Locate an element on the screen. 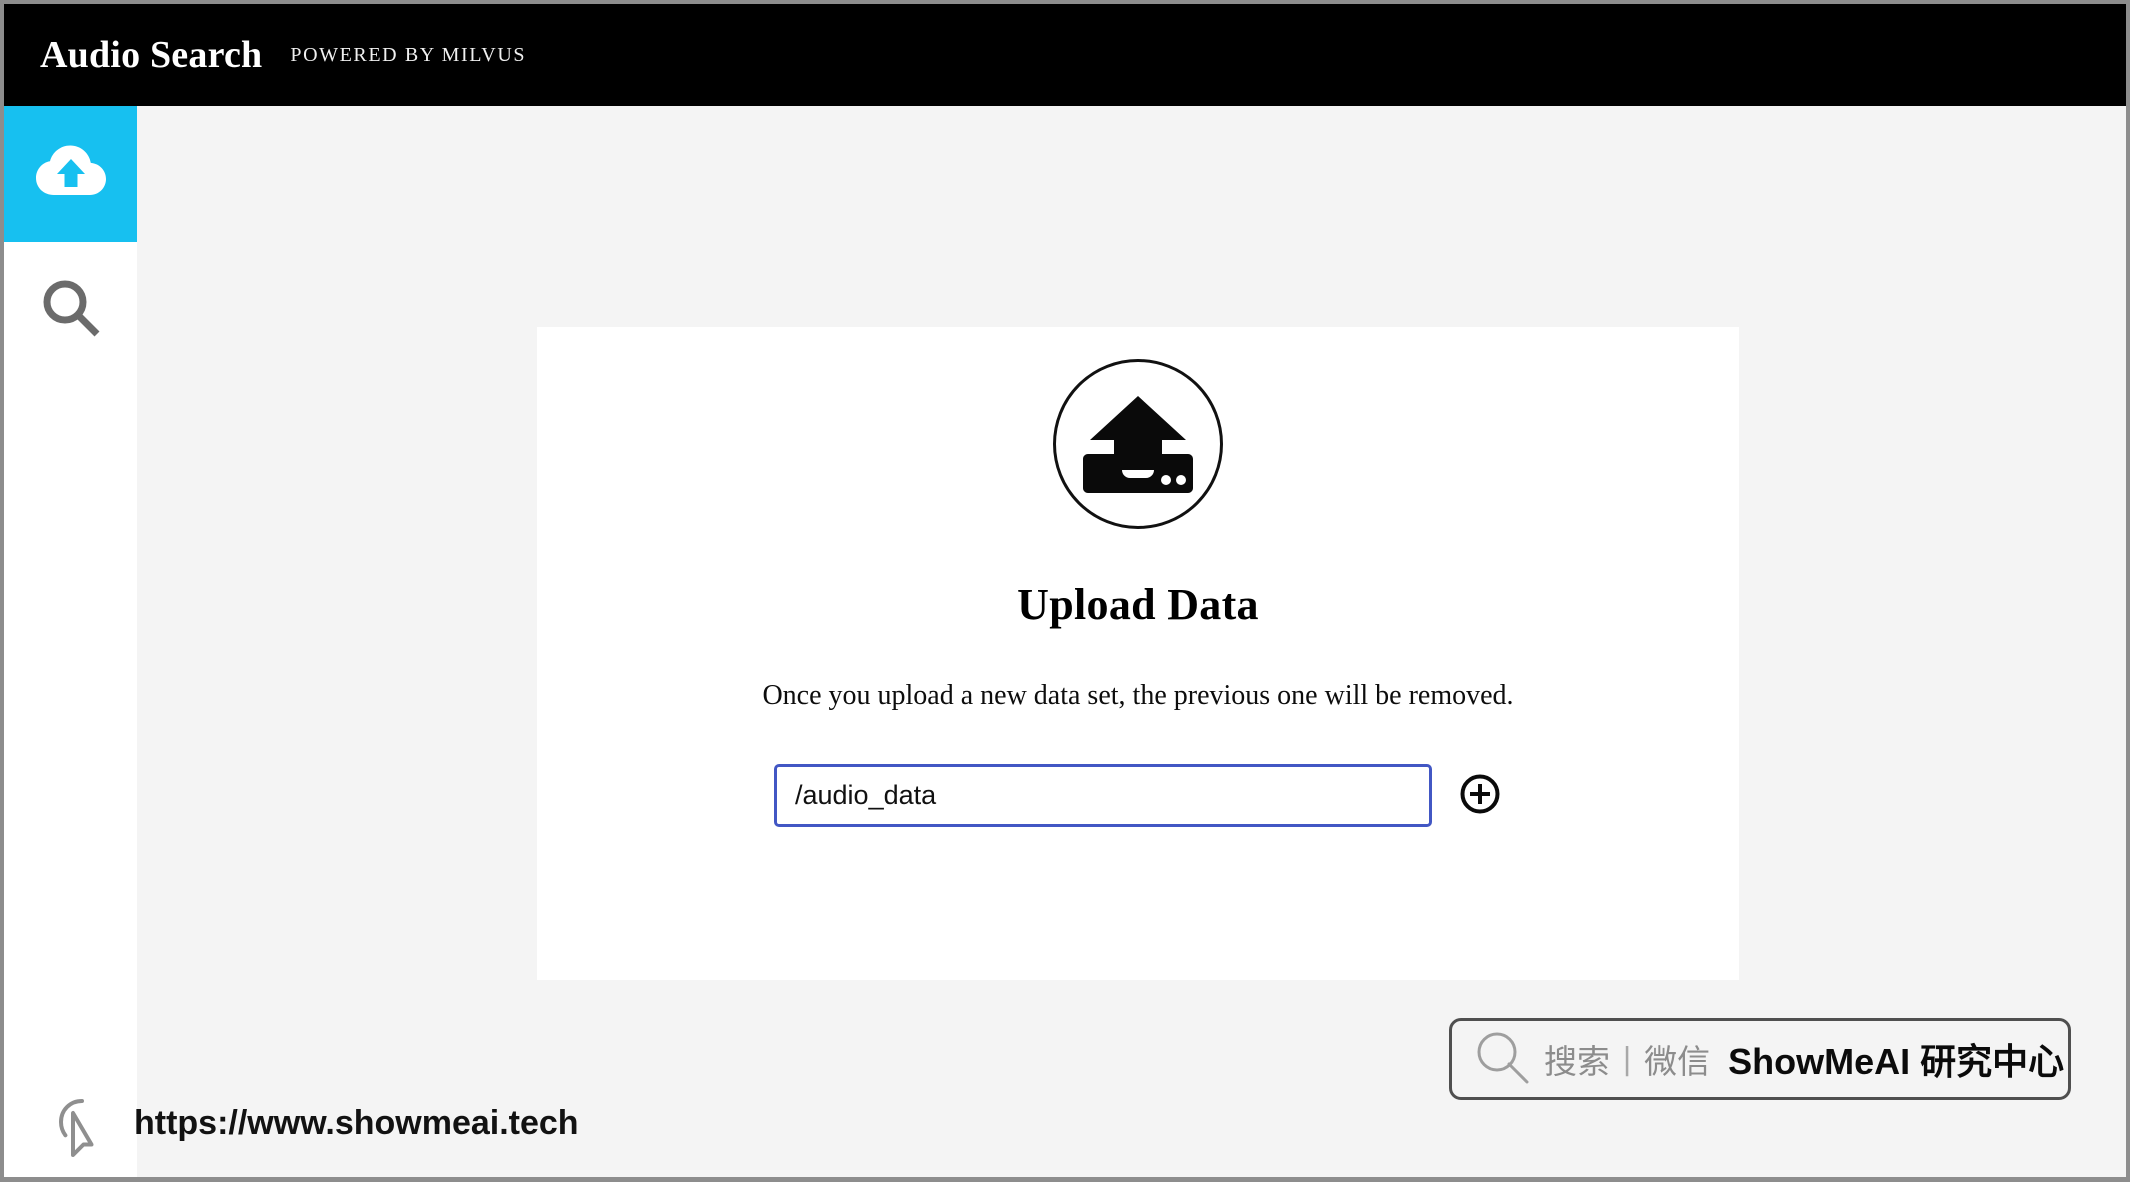 This screenshot has height=1182, width=2130. circle-plus-icon is located at coordinates (1480, 795).